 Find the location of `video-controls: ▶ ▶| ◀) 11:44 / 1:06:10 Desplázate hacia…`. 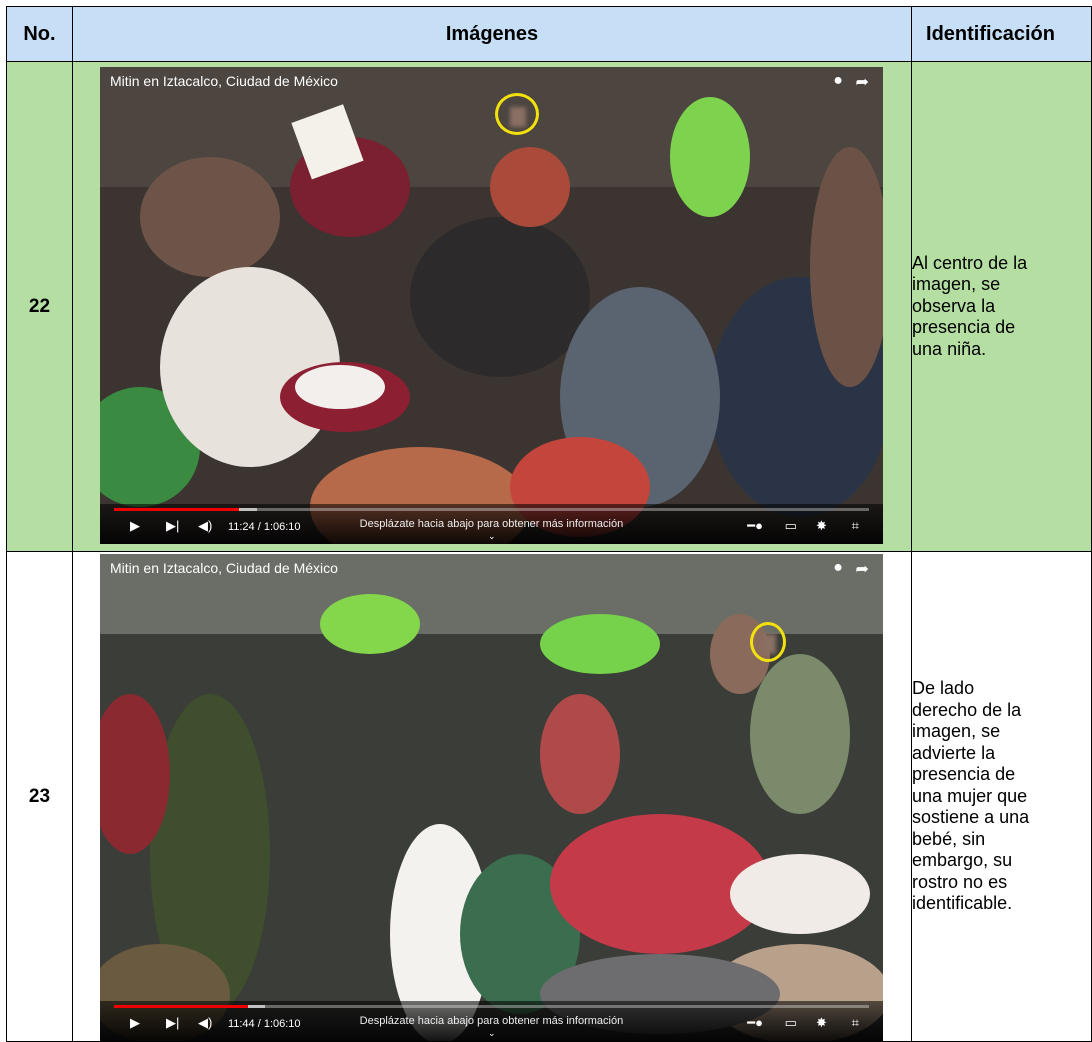

video-controls: ▶ ▶| ◀) 11:44 / 1:06:10 Desplázate hacia… is located at coordinates (491, 1021).